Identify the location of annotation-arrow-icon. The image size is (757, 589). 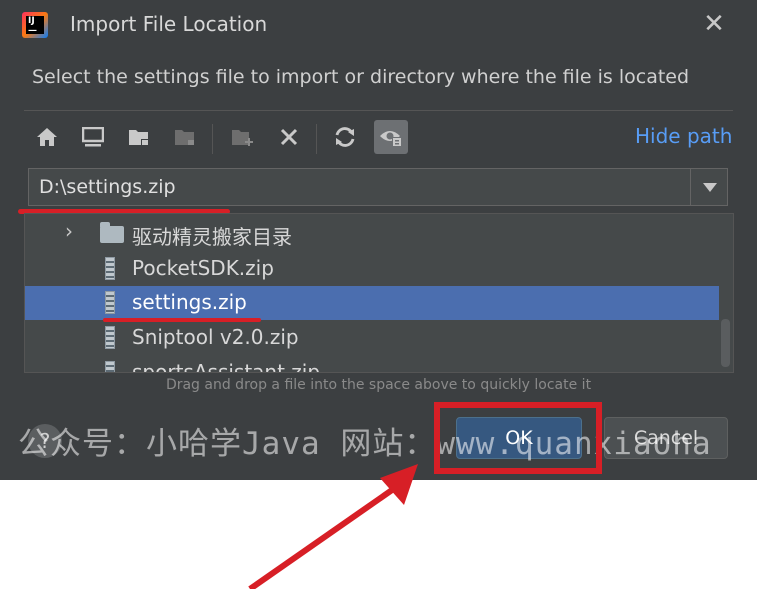
(333, 526).